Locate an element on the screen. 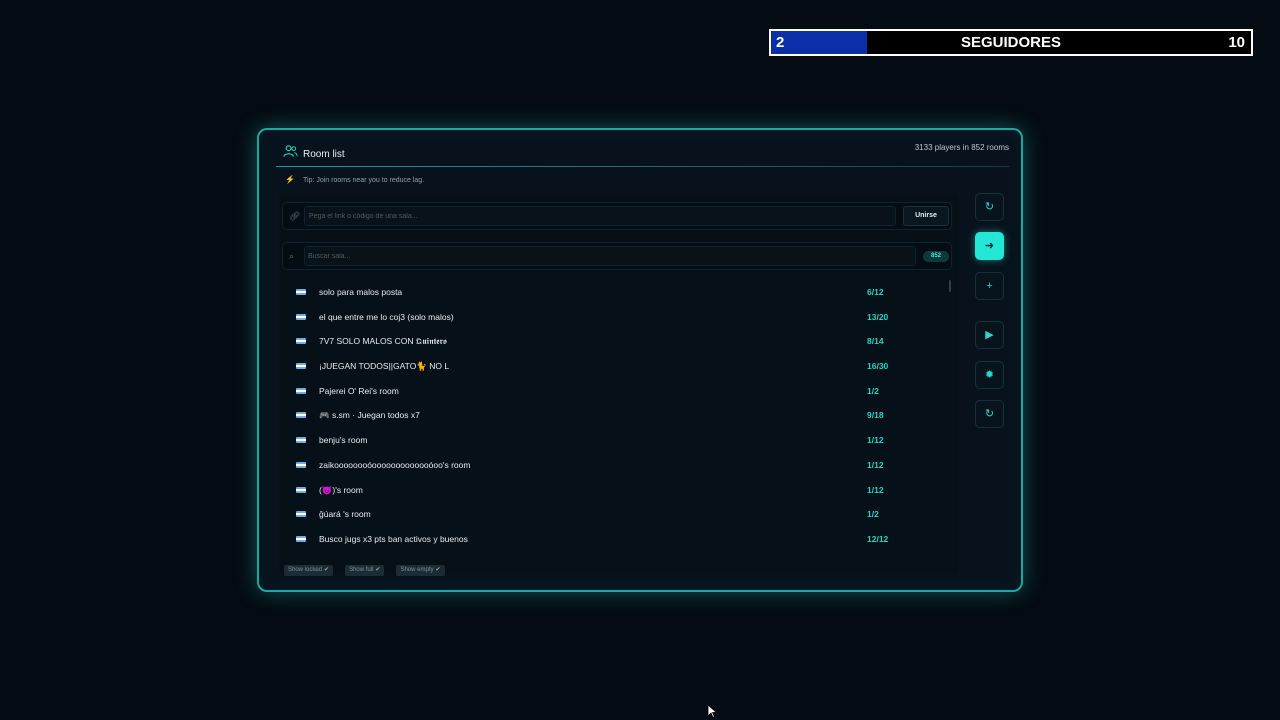  players-summary: 3133 players in 852 rooms is located at coordinates (961, 147).